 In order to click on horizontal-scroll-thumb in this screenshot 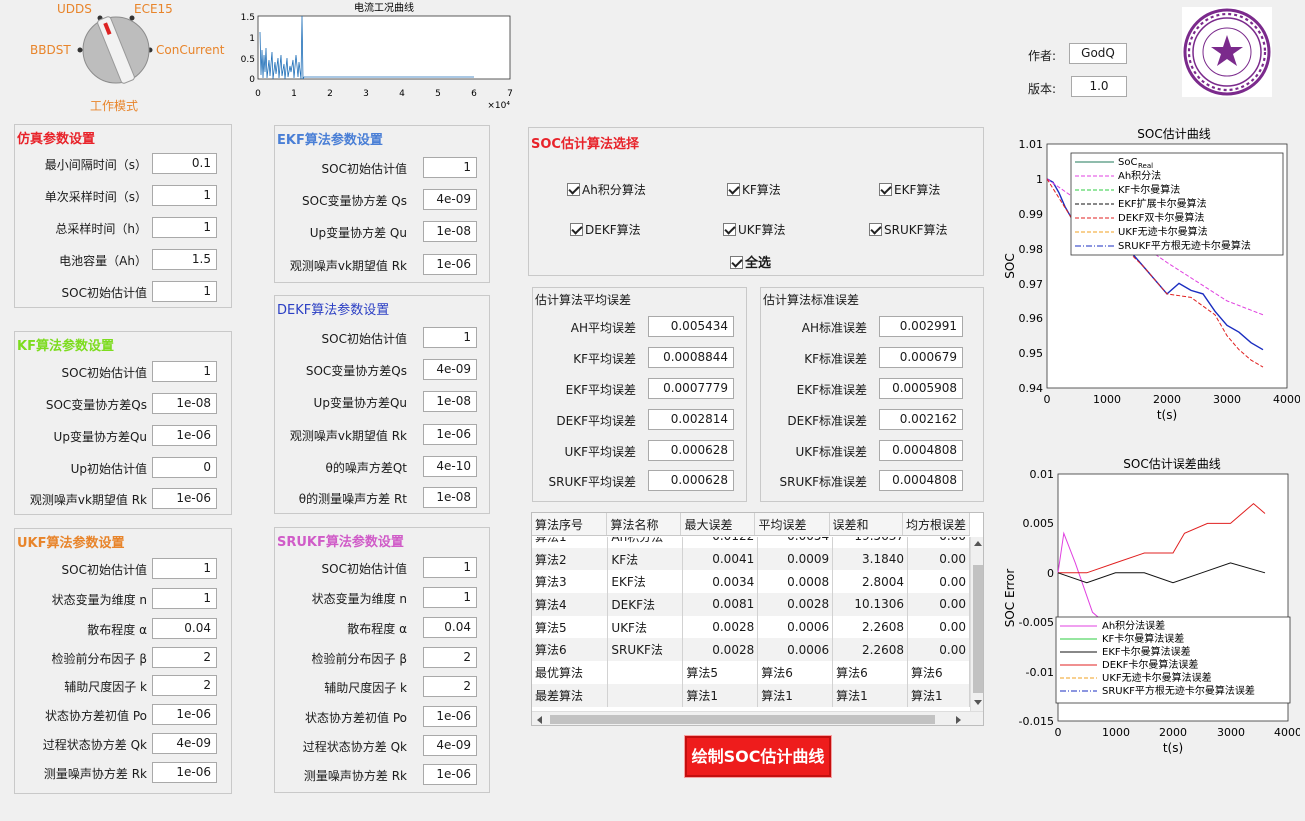, I will do `click(742, 719)`.